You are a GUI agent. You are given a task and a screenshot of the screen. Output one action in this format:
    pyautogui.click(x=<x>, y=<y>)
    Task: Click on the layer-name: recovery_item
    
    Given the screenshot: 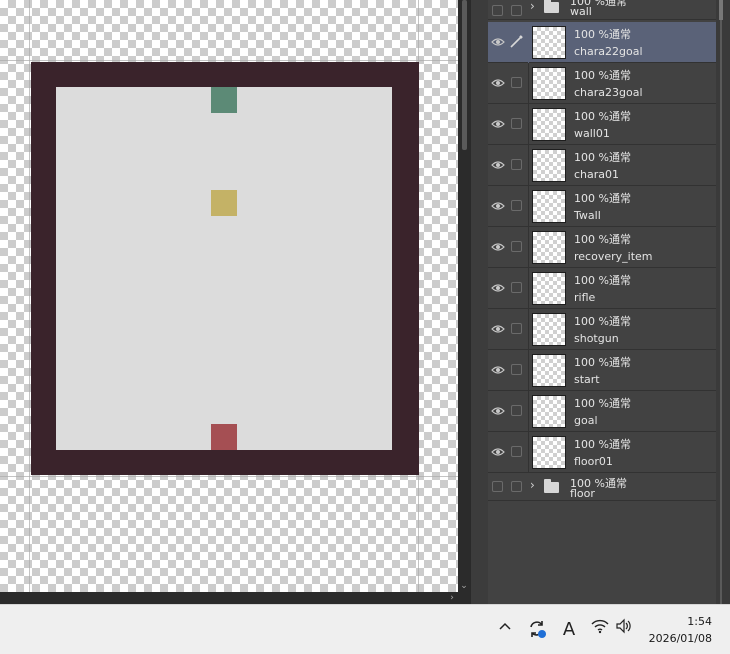 What is the action you would take?
    pyautogui.click(x=613, y=256)
    